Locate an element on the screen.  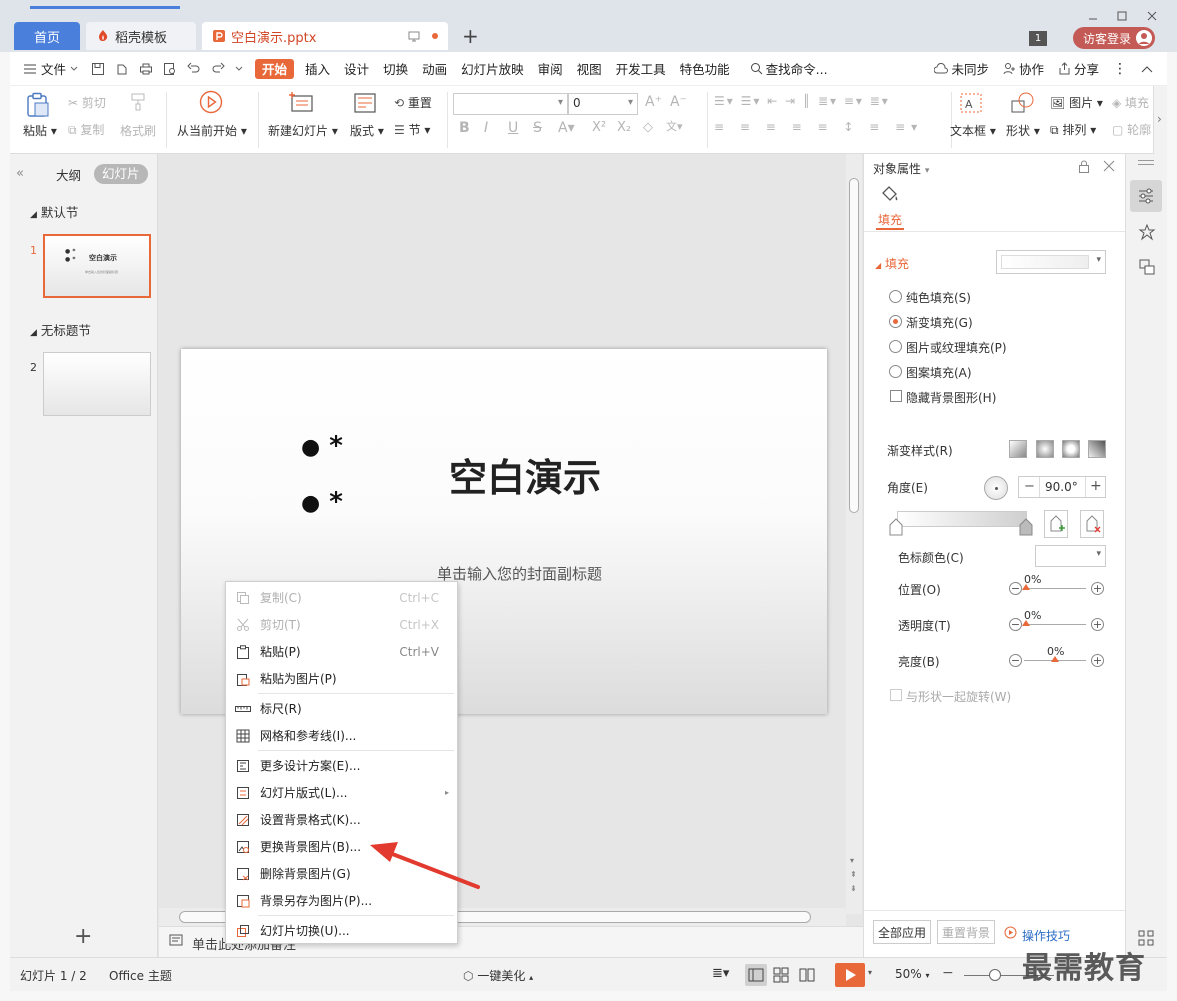
copy-button: ⧉ 复制 is located at coordinates (86, 129).